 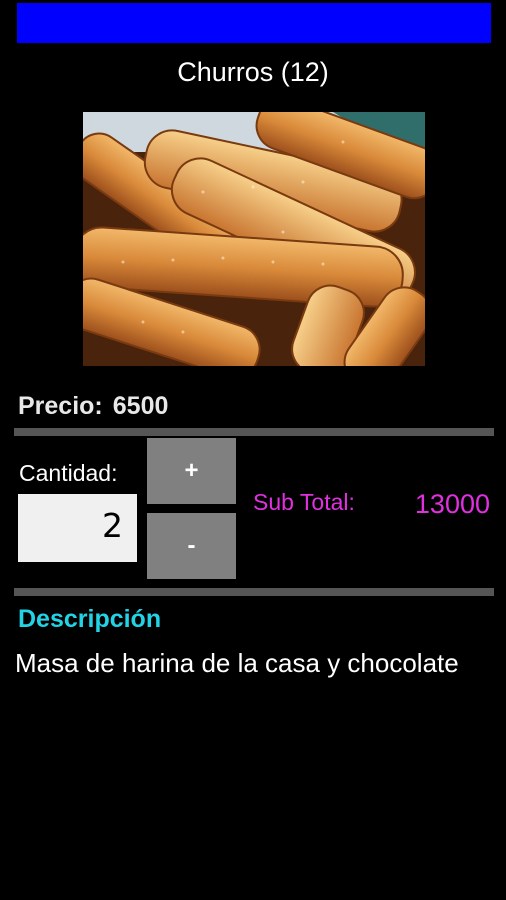 I want to click on divider-bottom, so click(x=254, y=592).